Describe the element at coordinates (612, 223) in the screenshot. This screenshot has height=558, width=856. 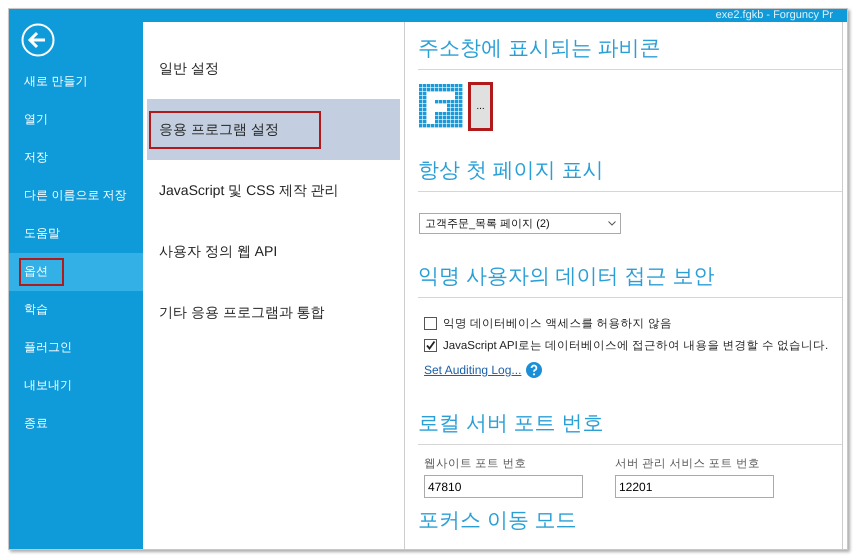
I see `chevron-icon` at that location.